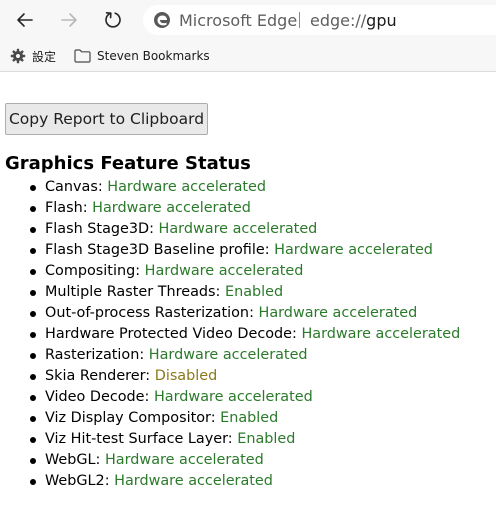 This screenshot has height=508, width=496. Describe the element at coordinates (299, 20) in the screenshot. I see `address-separator` at that location.